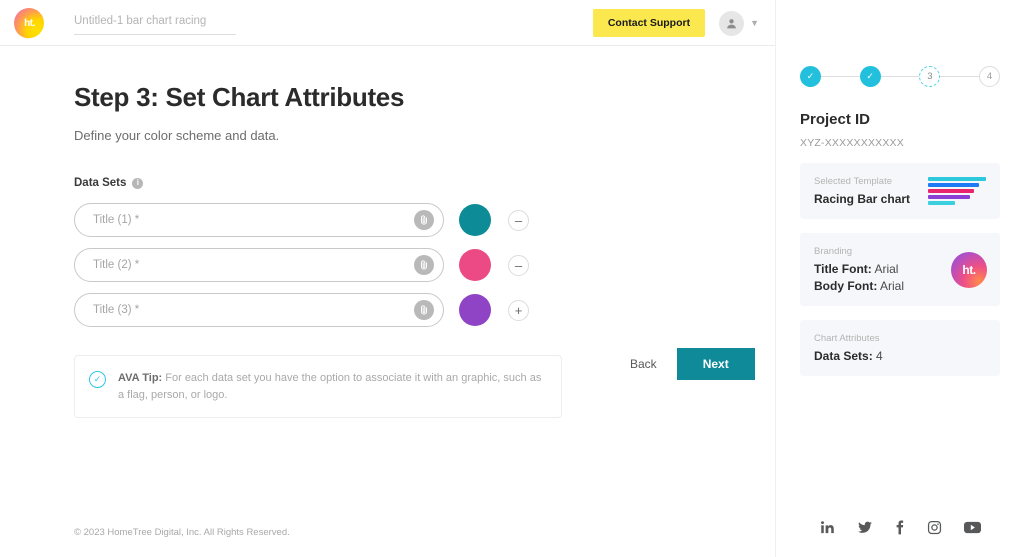  What do you see at coordinates (900, 356) in the screenshot?
I see `data-sets-count-row: Data Sets: 4` at bounding box center [900, 356].